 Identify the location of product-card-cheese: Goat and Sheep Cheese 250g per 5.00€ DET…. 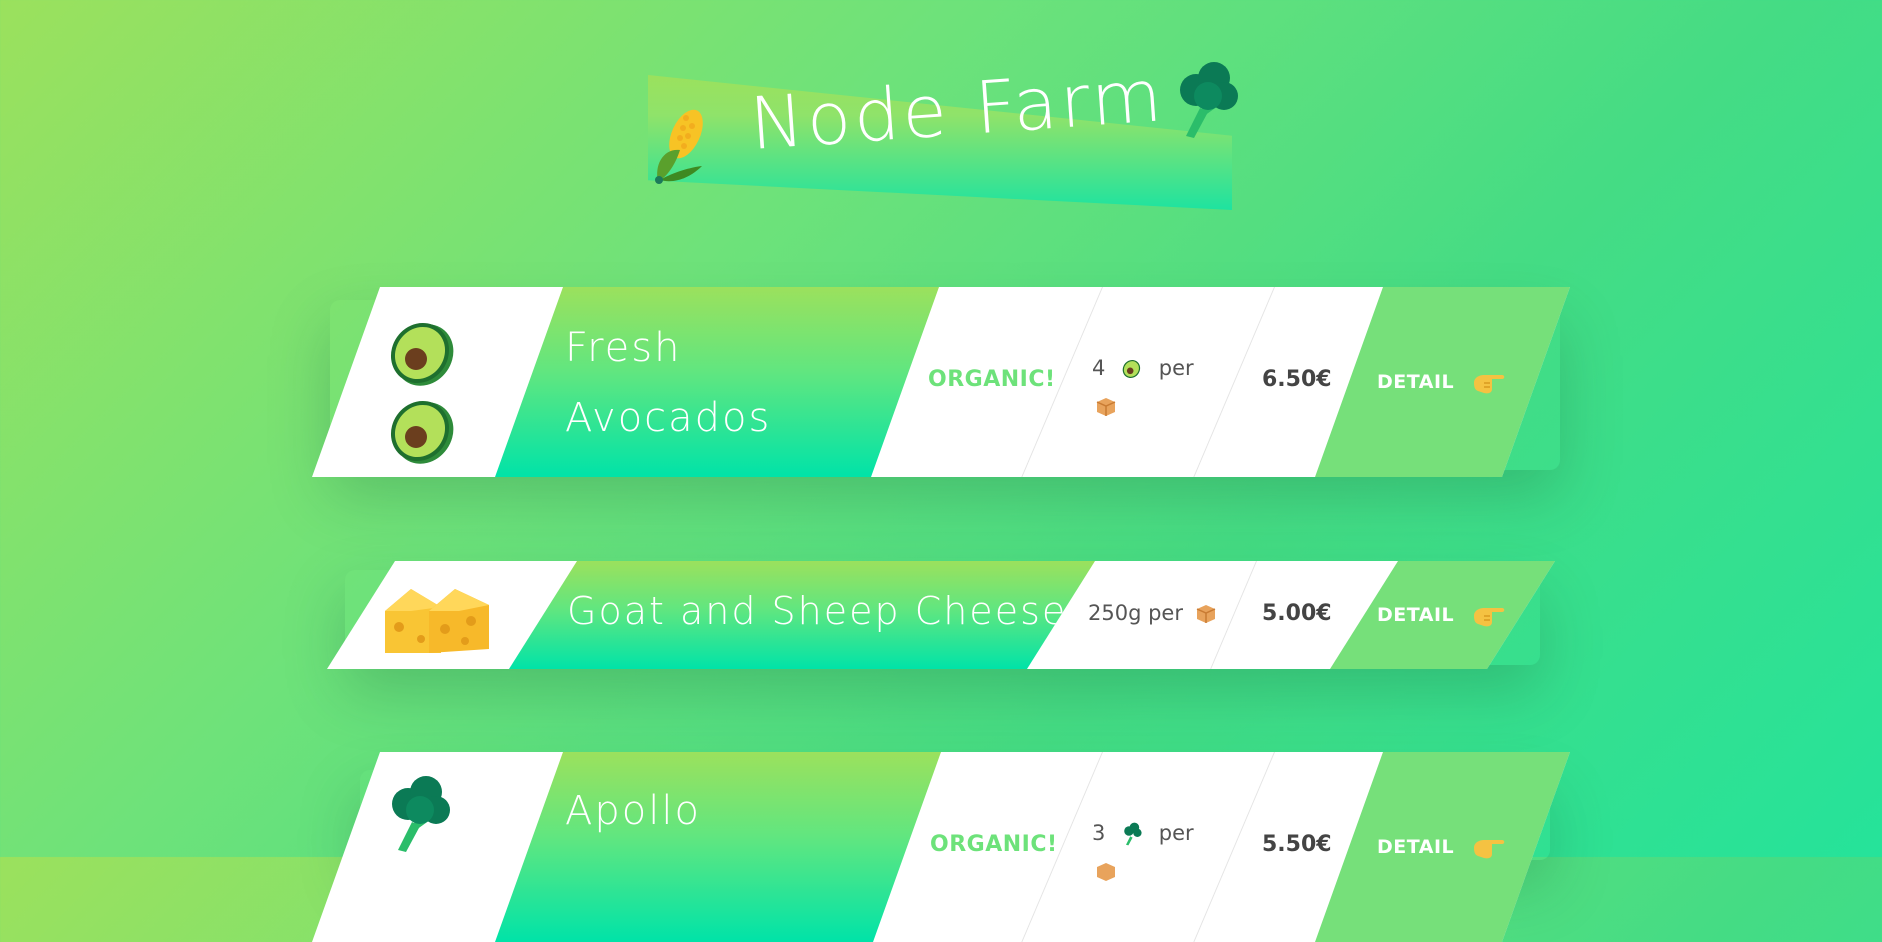
(941, 615).